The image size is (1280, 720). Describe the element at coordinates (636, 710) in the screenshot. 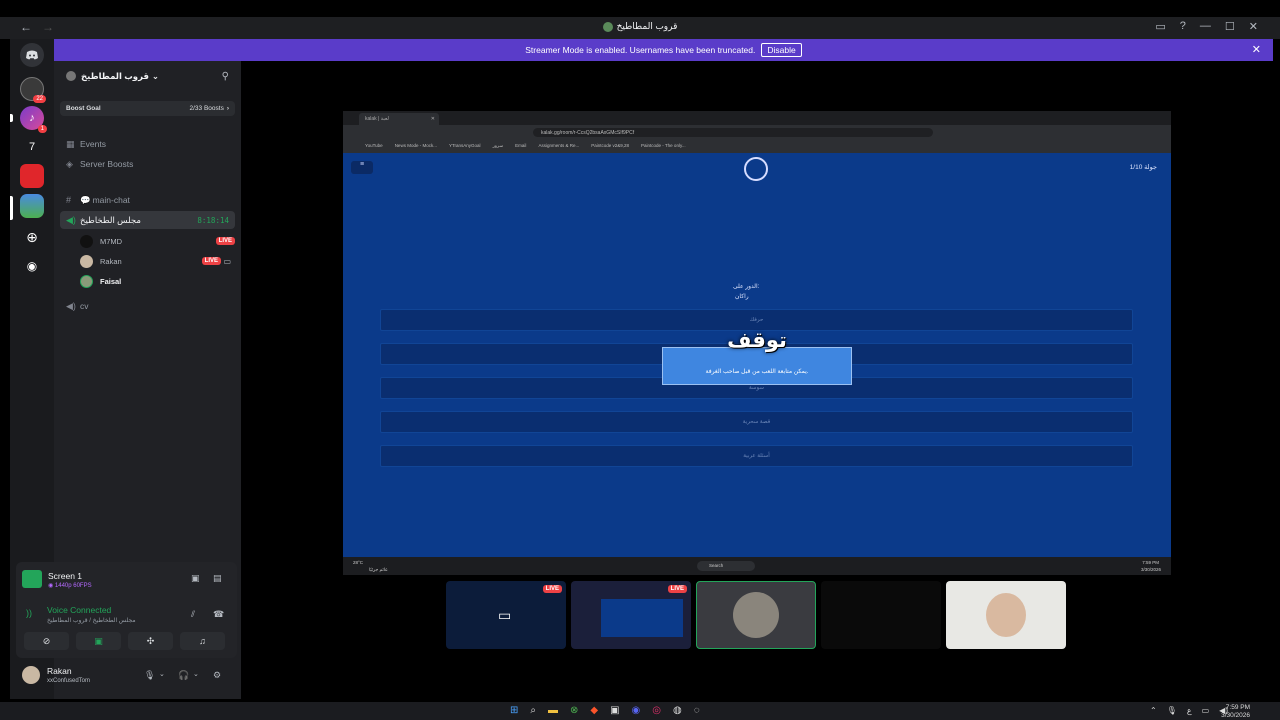

I see `discord-icon: ◉` at that location.